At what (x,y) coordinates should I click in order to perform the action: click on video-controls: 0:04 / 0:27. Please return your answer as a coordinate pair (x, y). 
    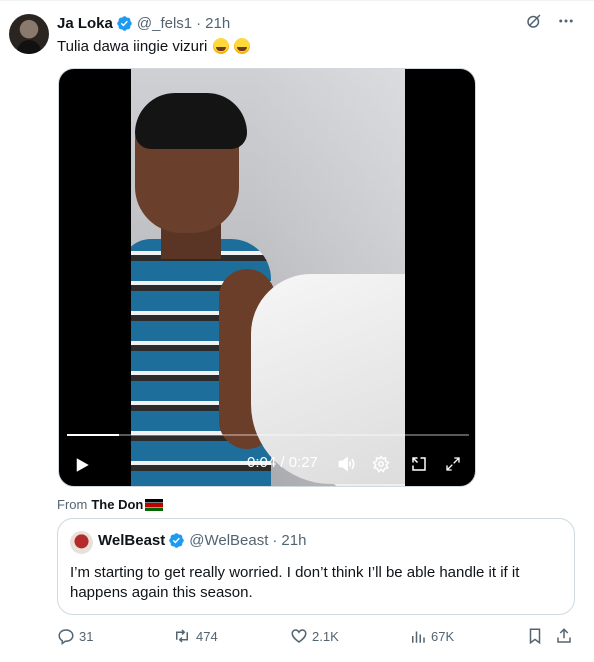
    Looking at the image, I should click on (267, 465).